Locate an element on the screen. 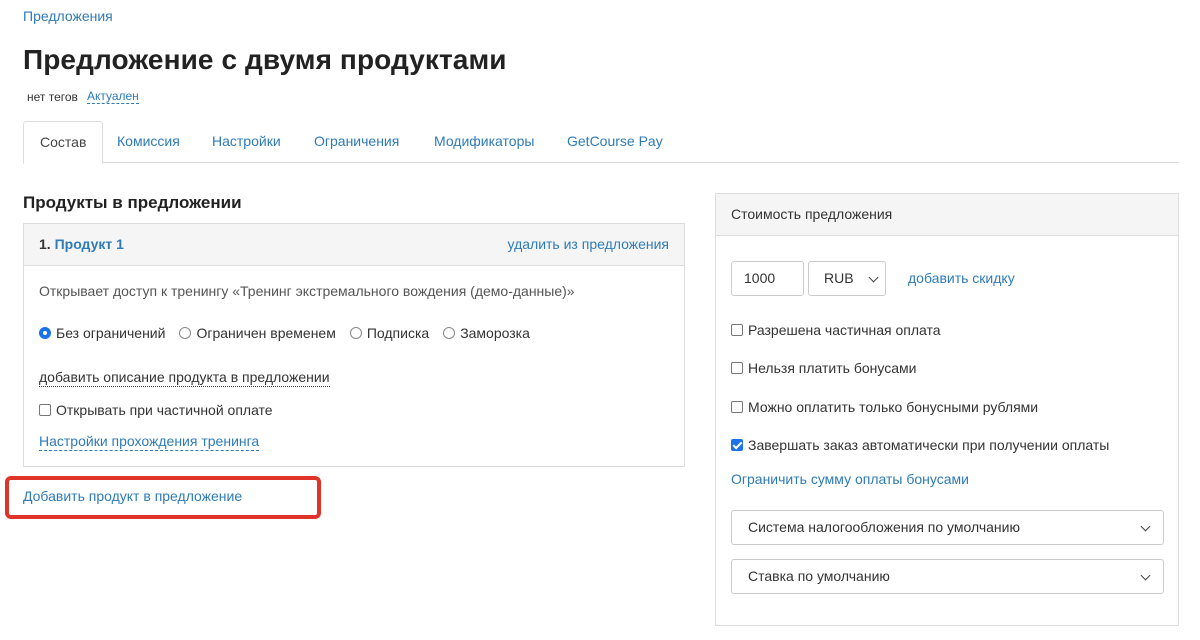 This screenshot has height=640, width=1200. products-section-title: Продукты в предложении is located at coordinates (132, 202).